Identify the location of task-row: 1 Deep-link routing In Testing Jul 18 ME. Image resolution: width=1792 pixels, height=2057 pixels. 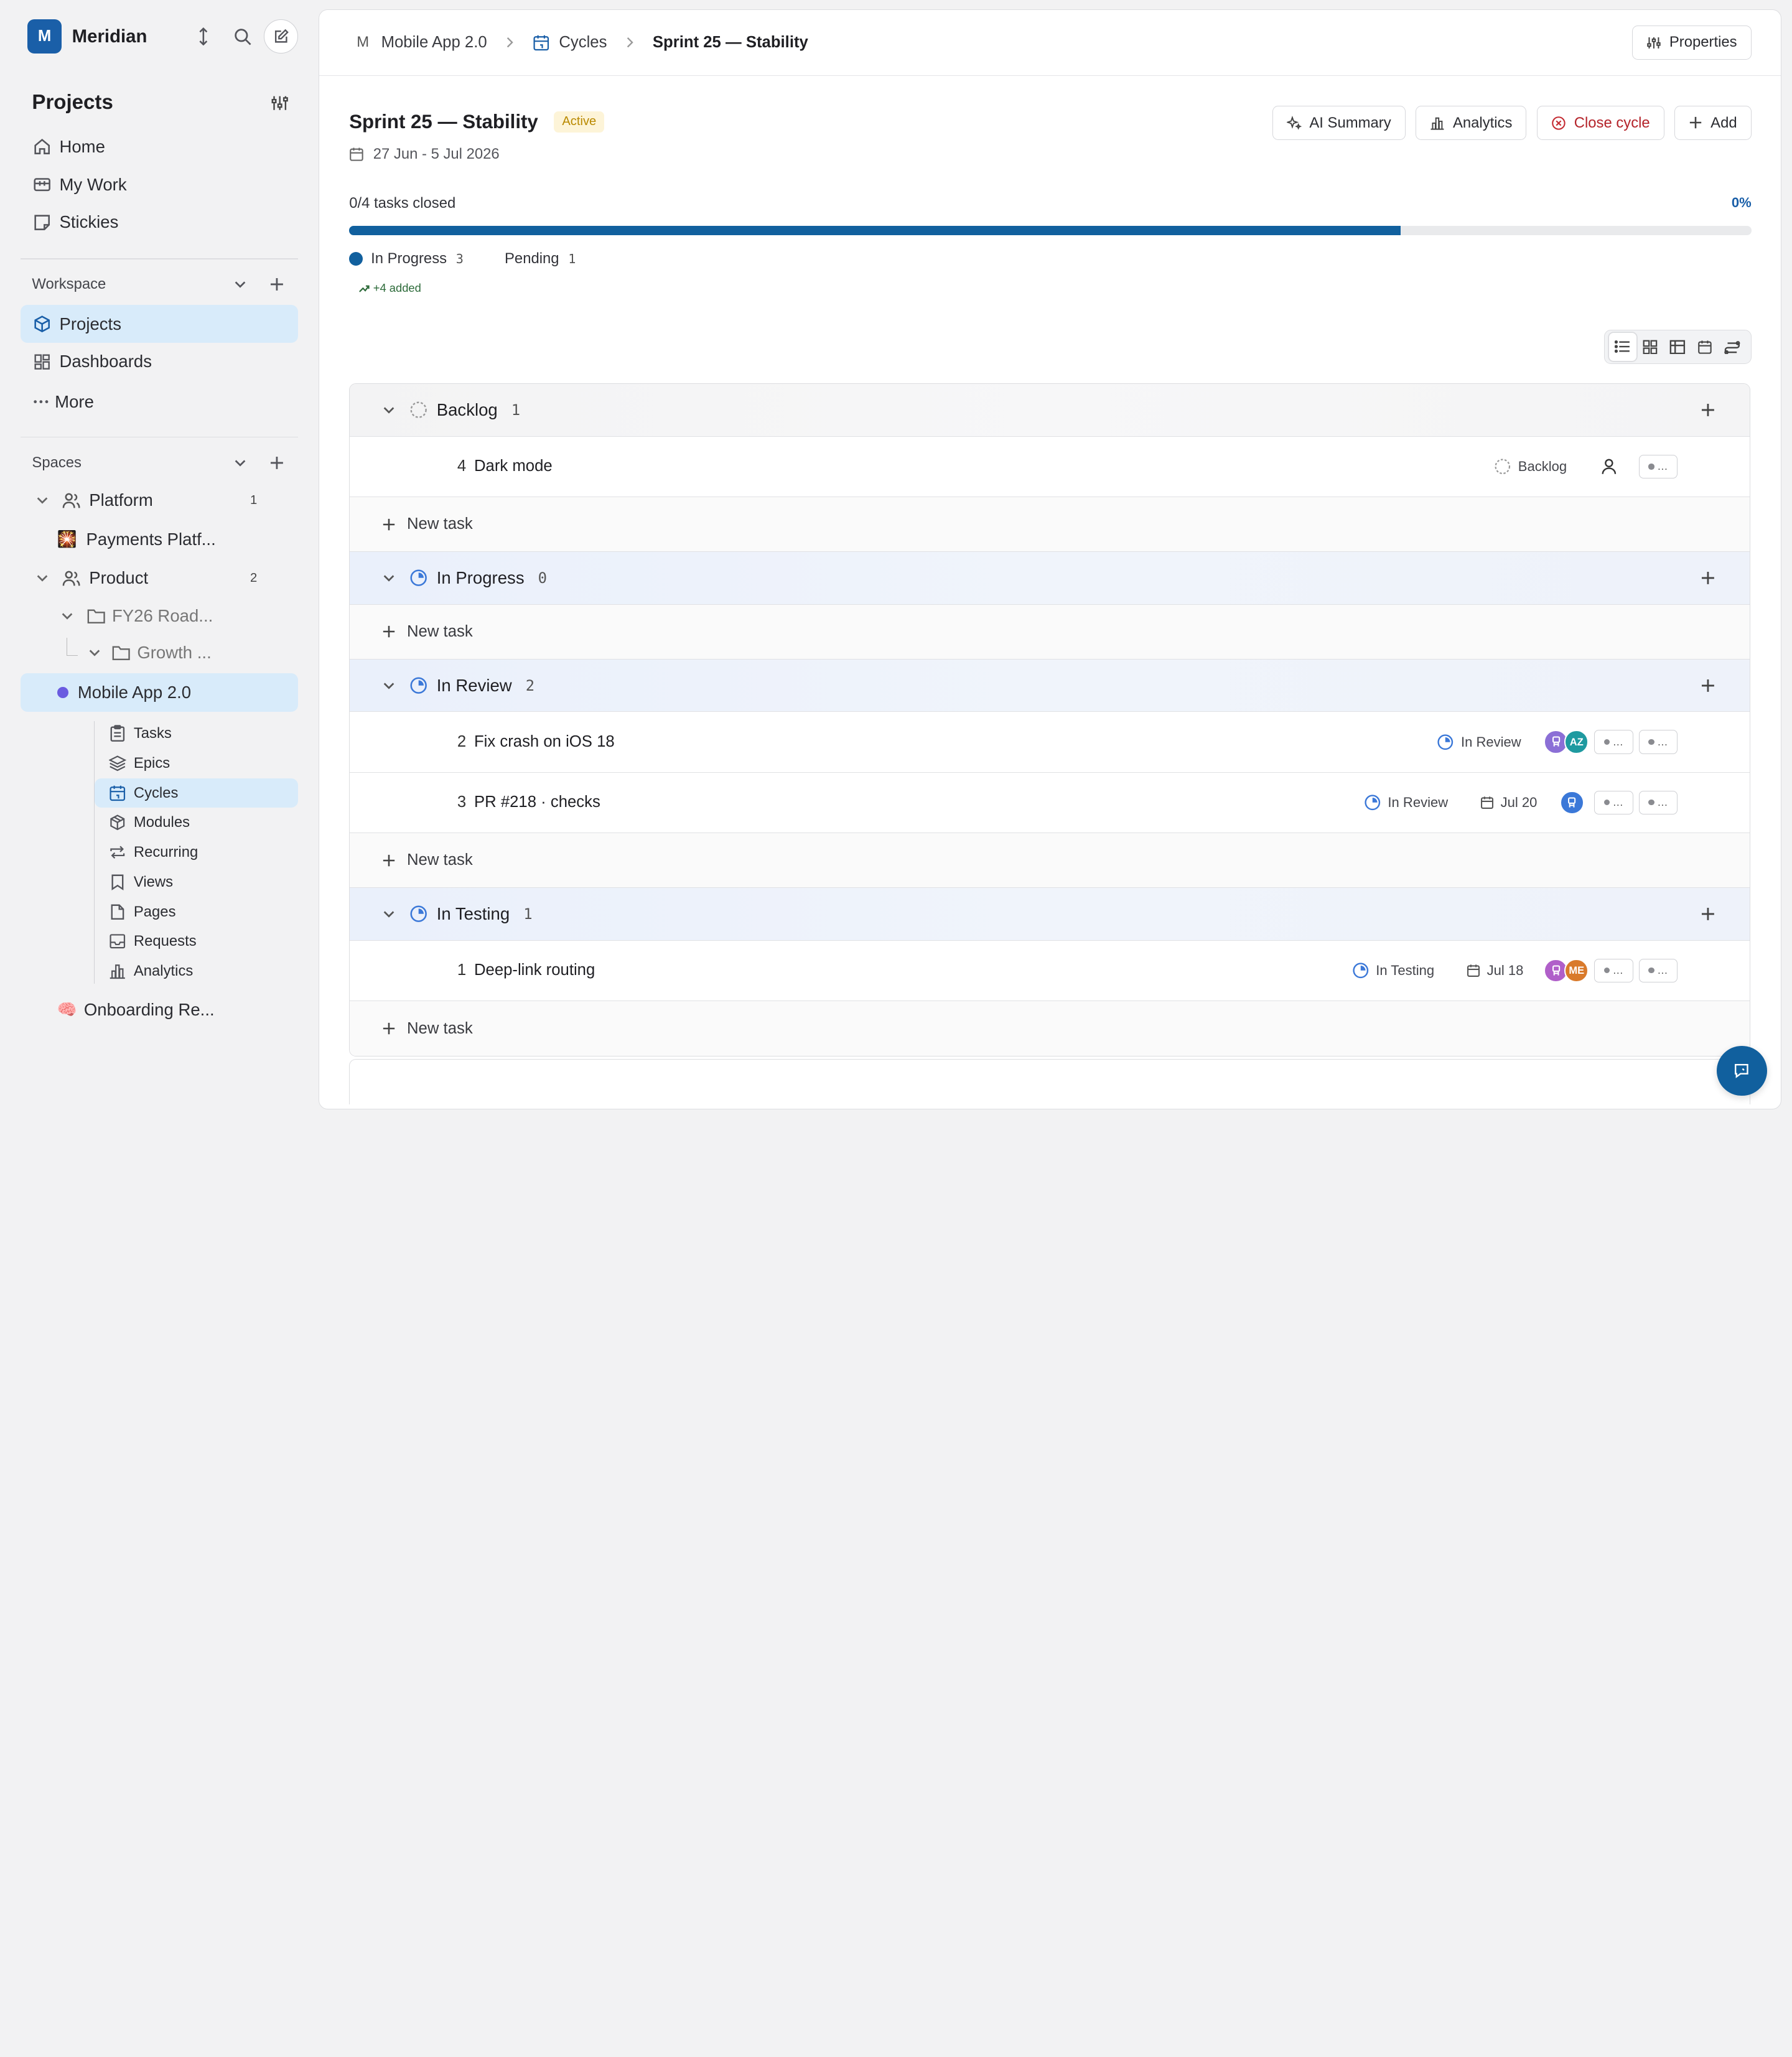
(1050, 971).